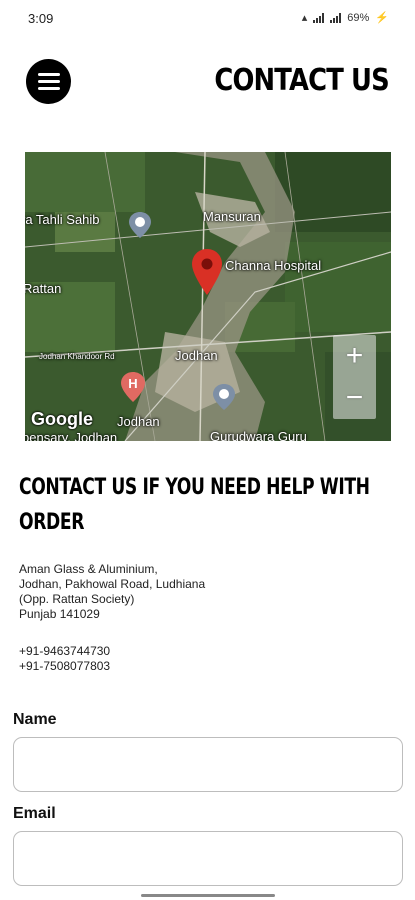 The height and width of the screenshot is (900, 415). Describe the element at coordinates (358, 17) in the screenshot. I see `battery-level: 69%` at that location.